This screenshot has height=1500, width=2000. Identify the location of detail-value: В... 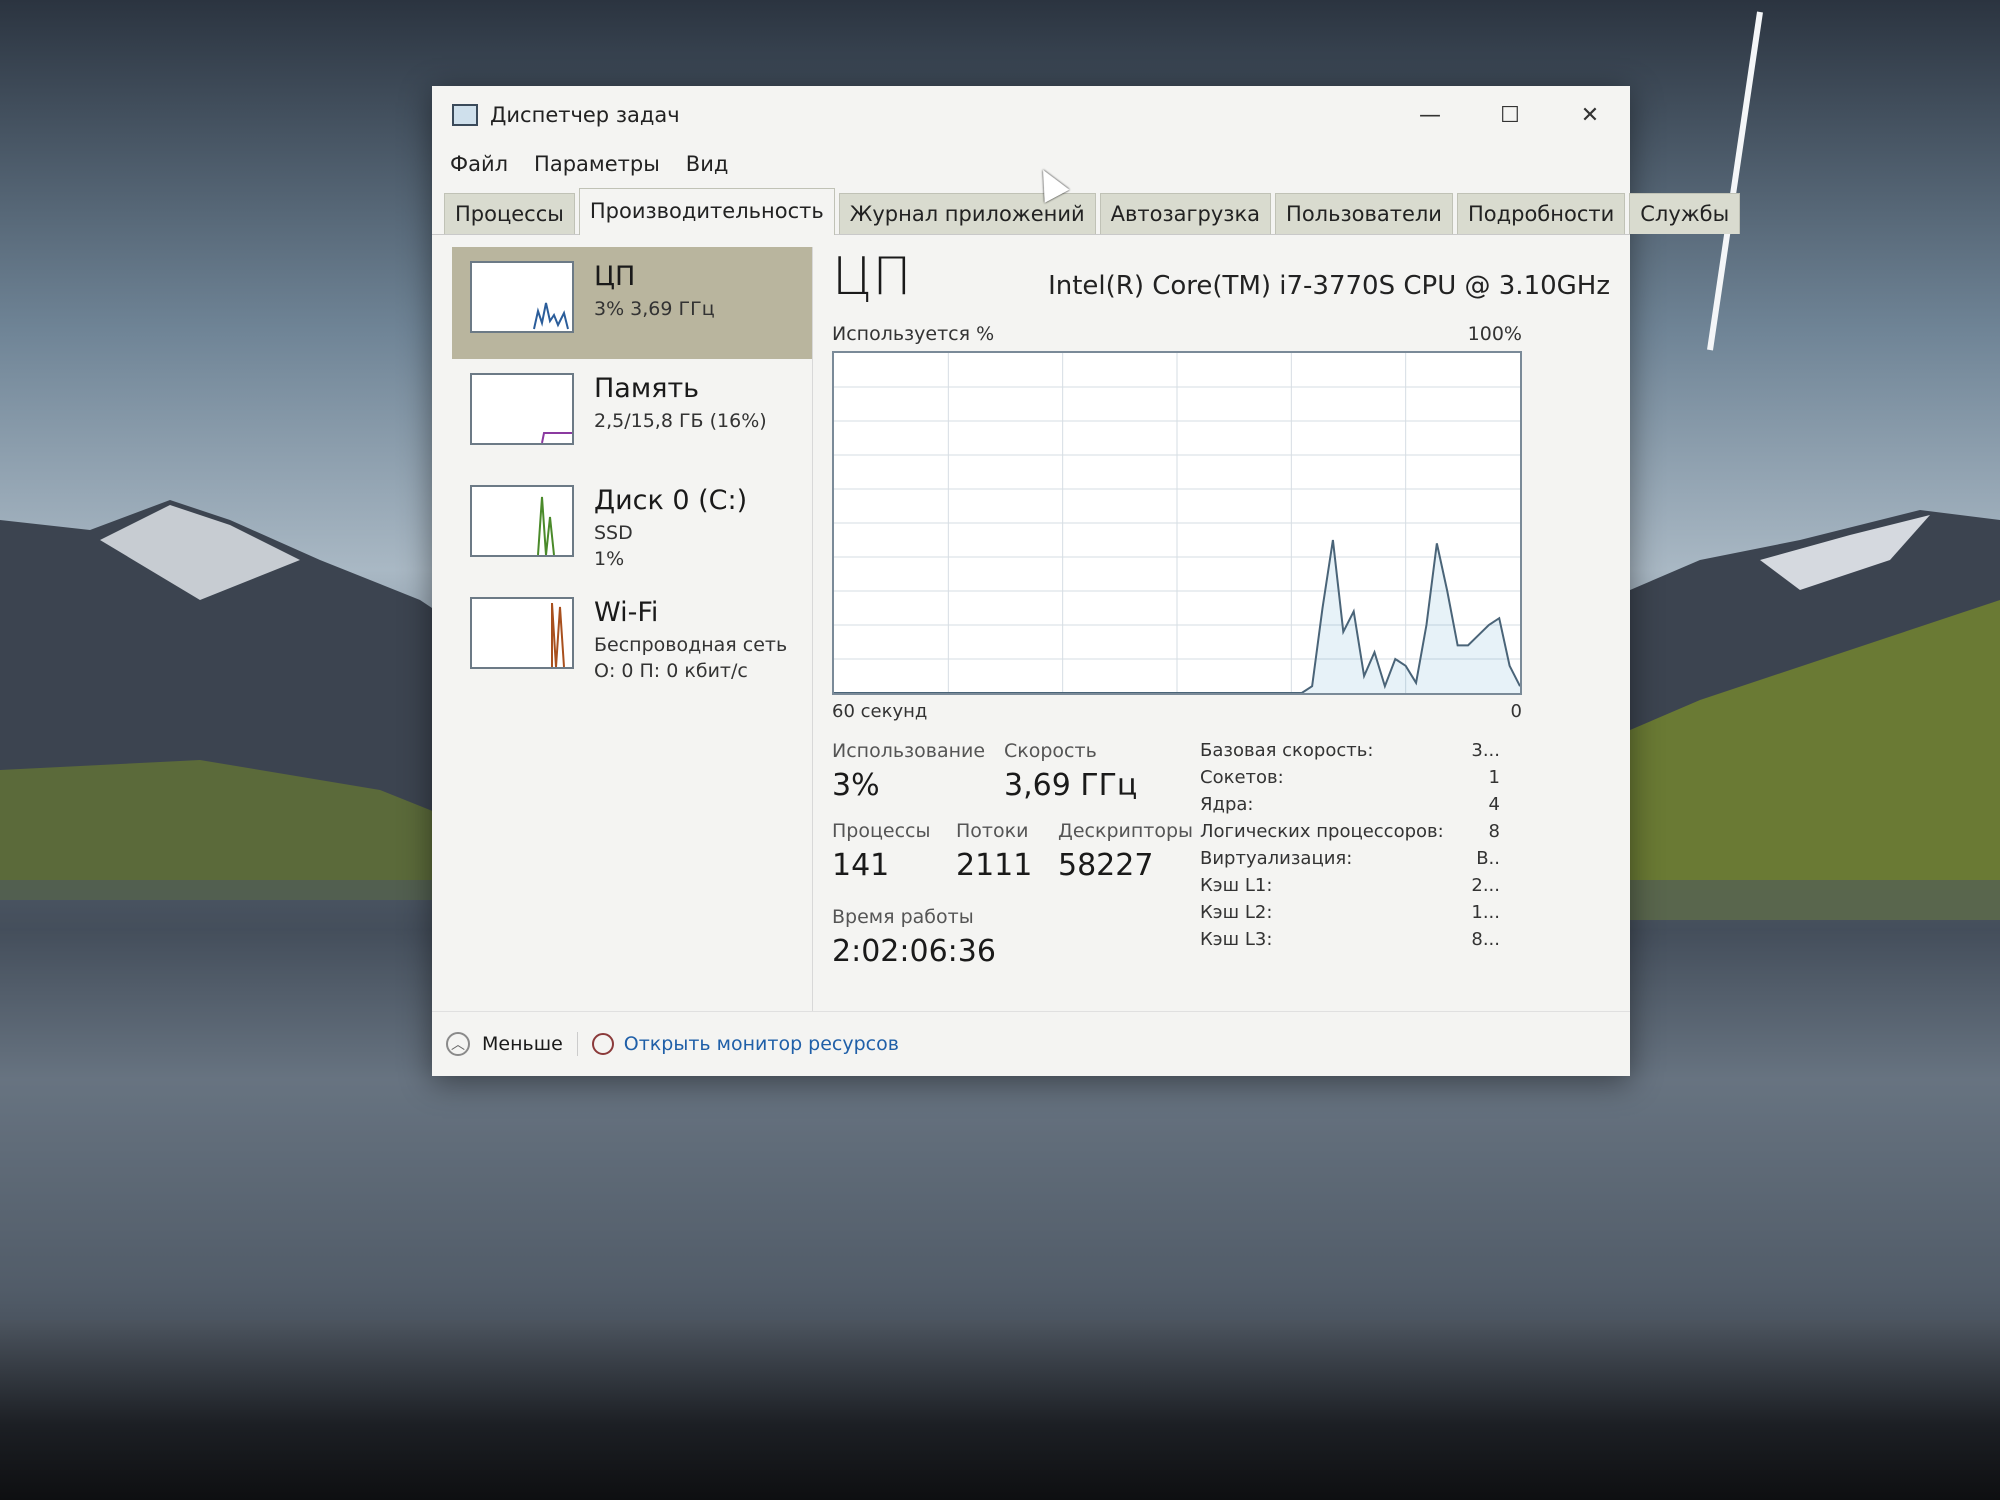
(1488, 858).